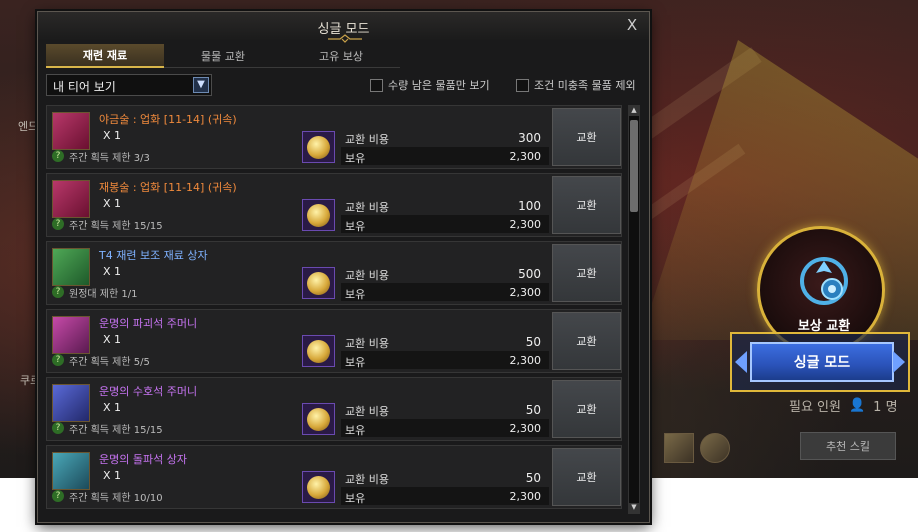 This screenshot has height=532, width=918. I want to click on tab-refine-materials: 재련 재료, so click(105, 56).